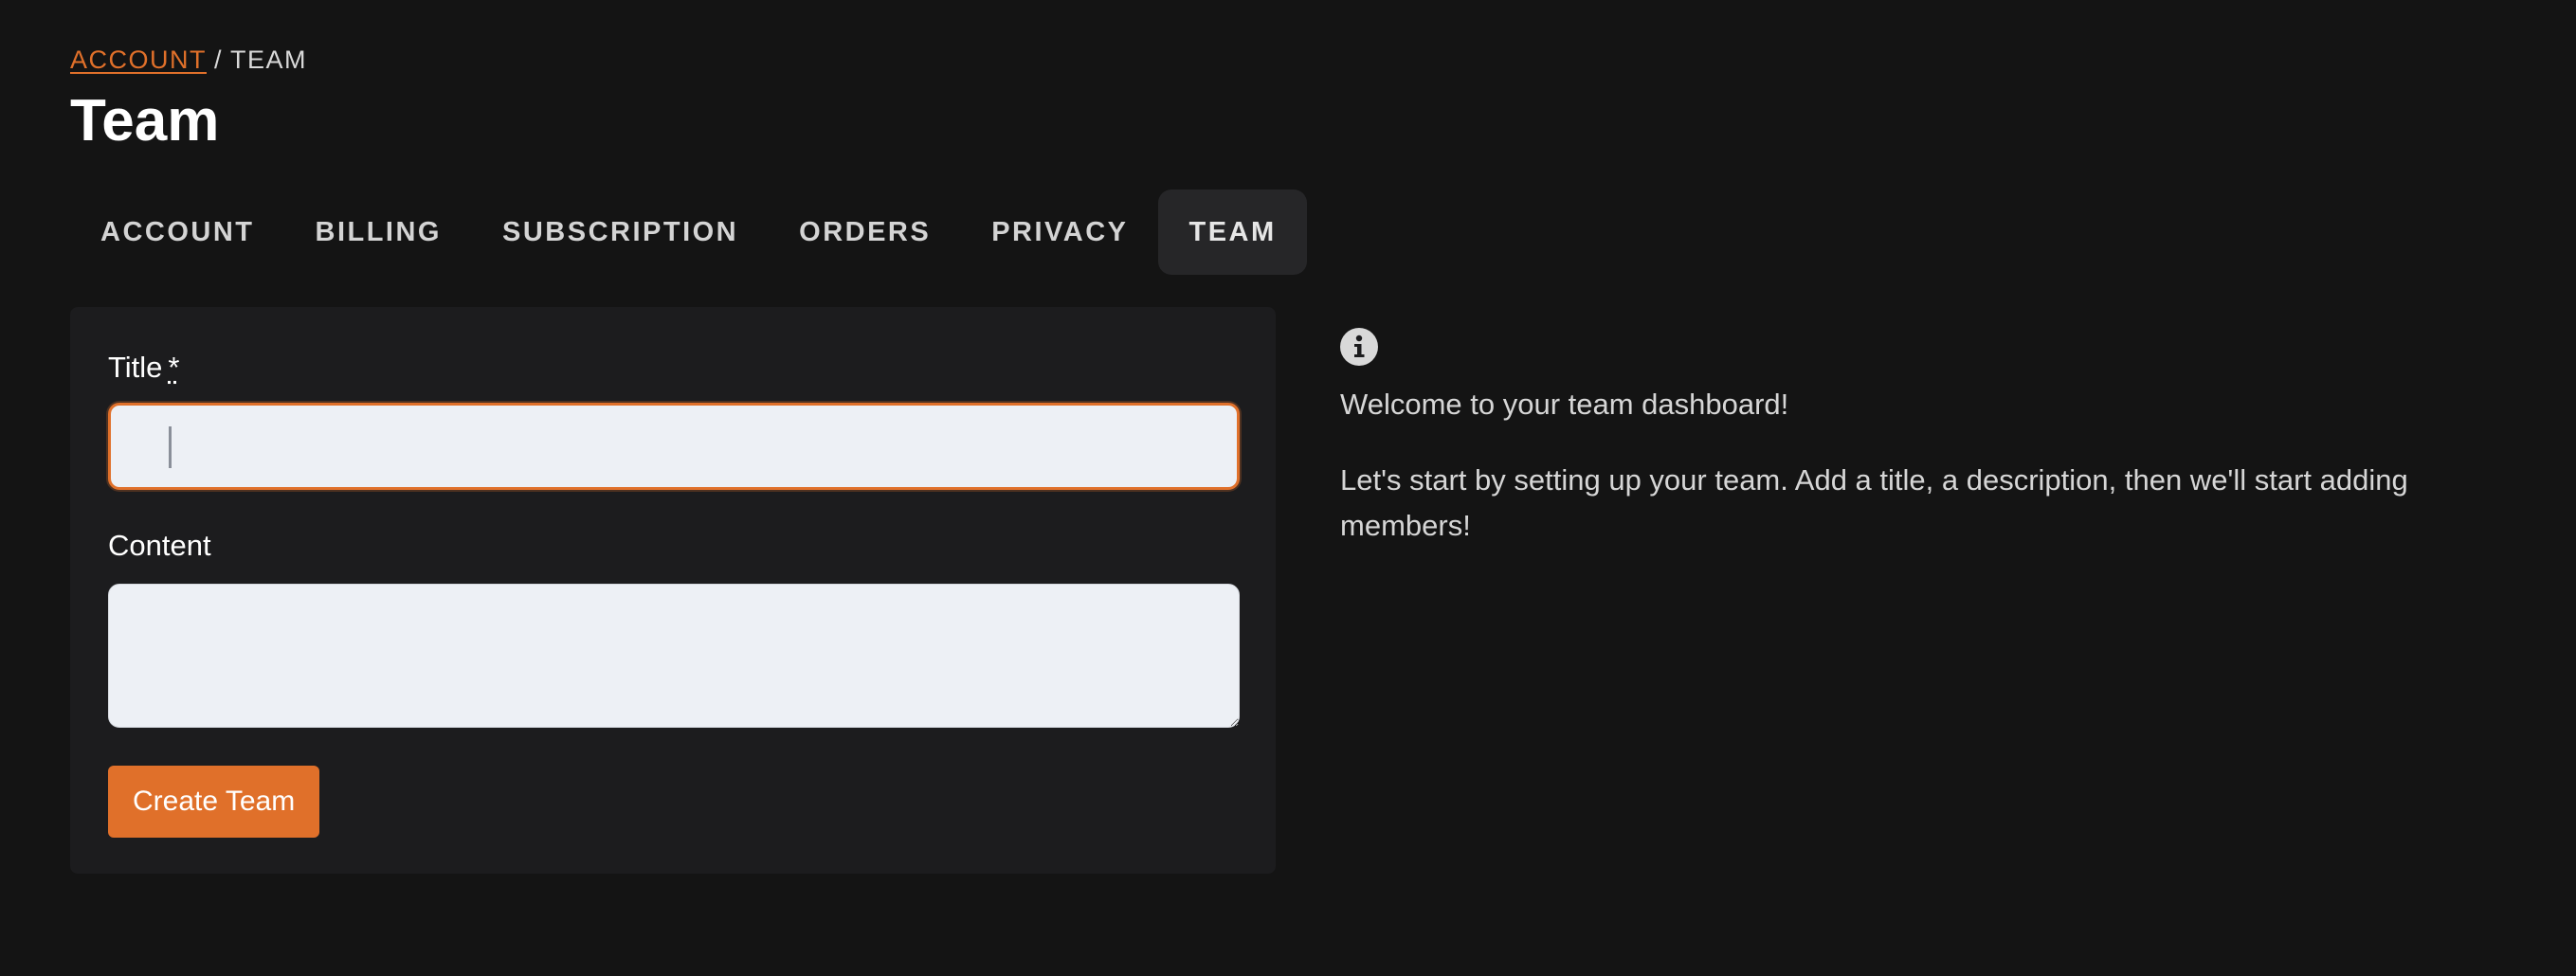 The height and width of the screenshot is (976, 2576). Describe the element at coordinates (170, 447) in the screenshot. I see `text-caret` at that location.